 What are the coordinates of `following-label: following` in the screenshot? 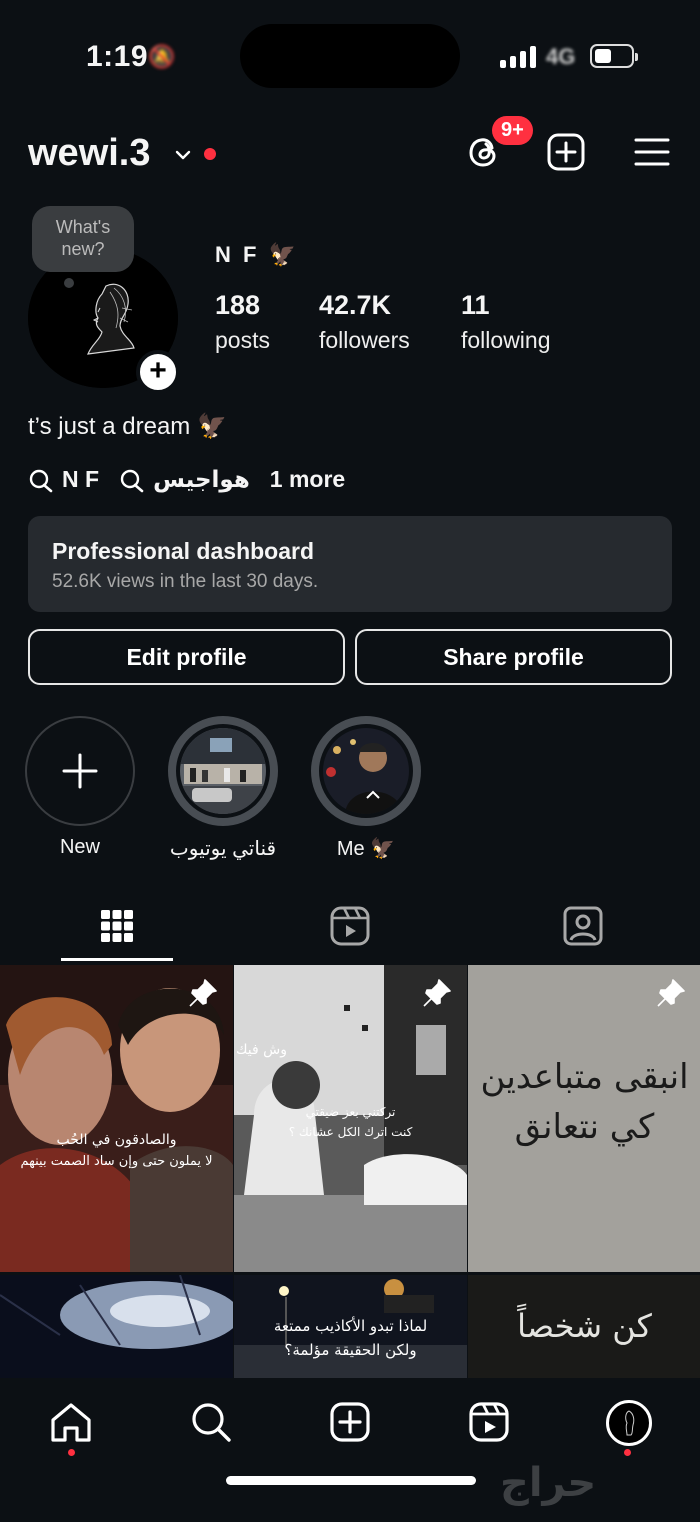 It's located at (506, 340).